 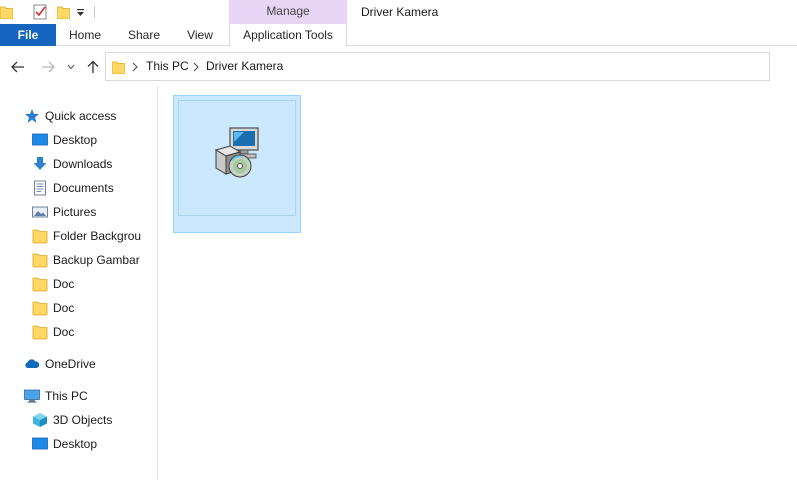 I want to click on tab-share: Share, so click(x=144, y=35).